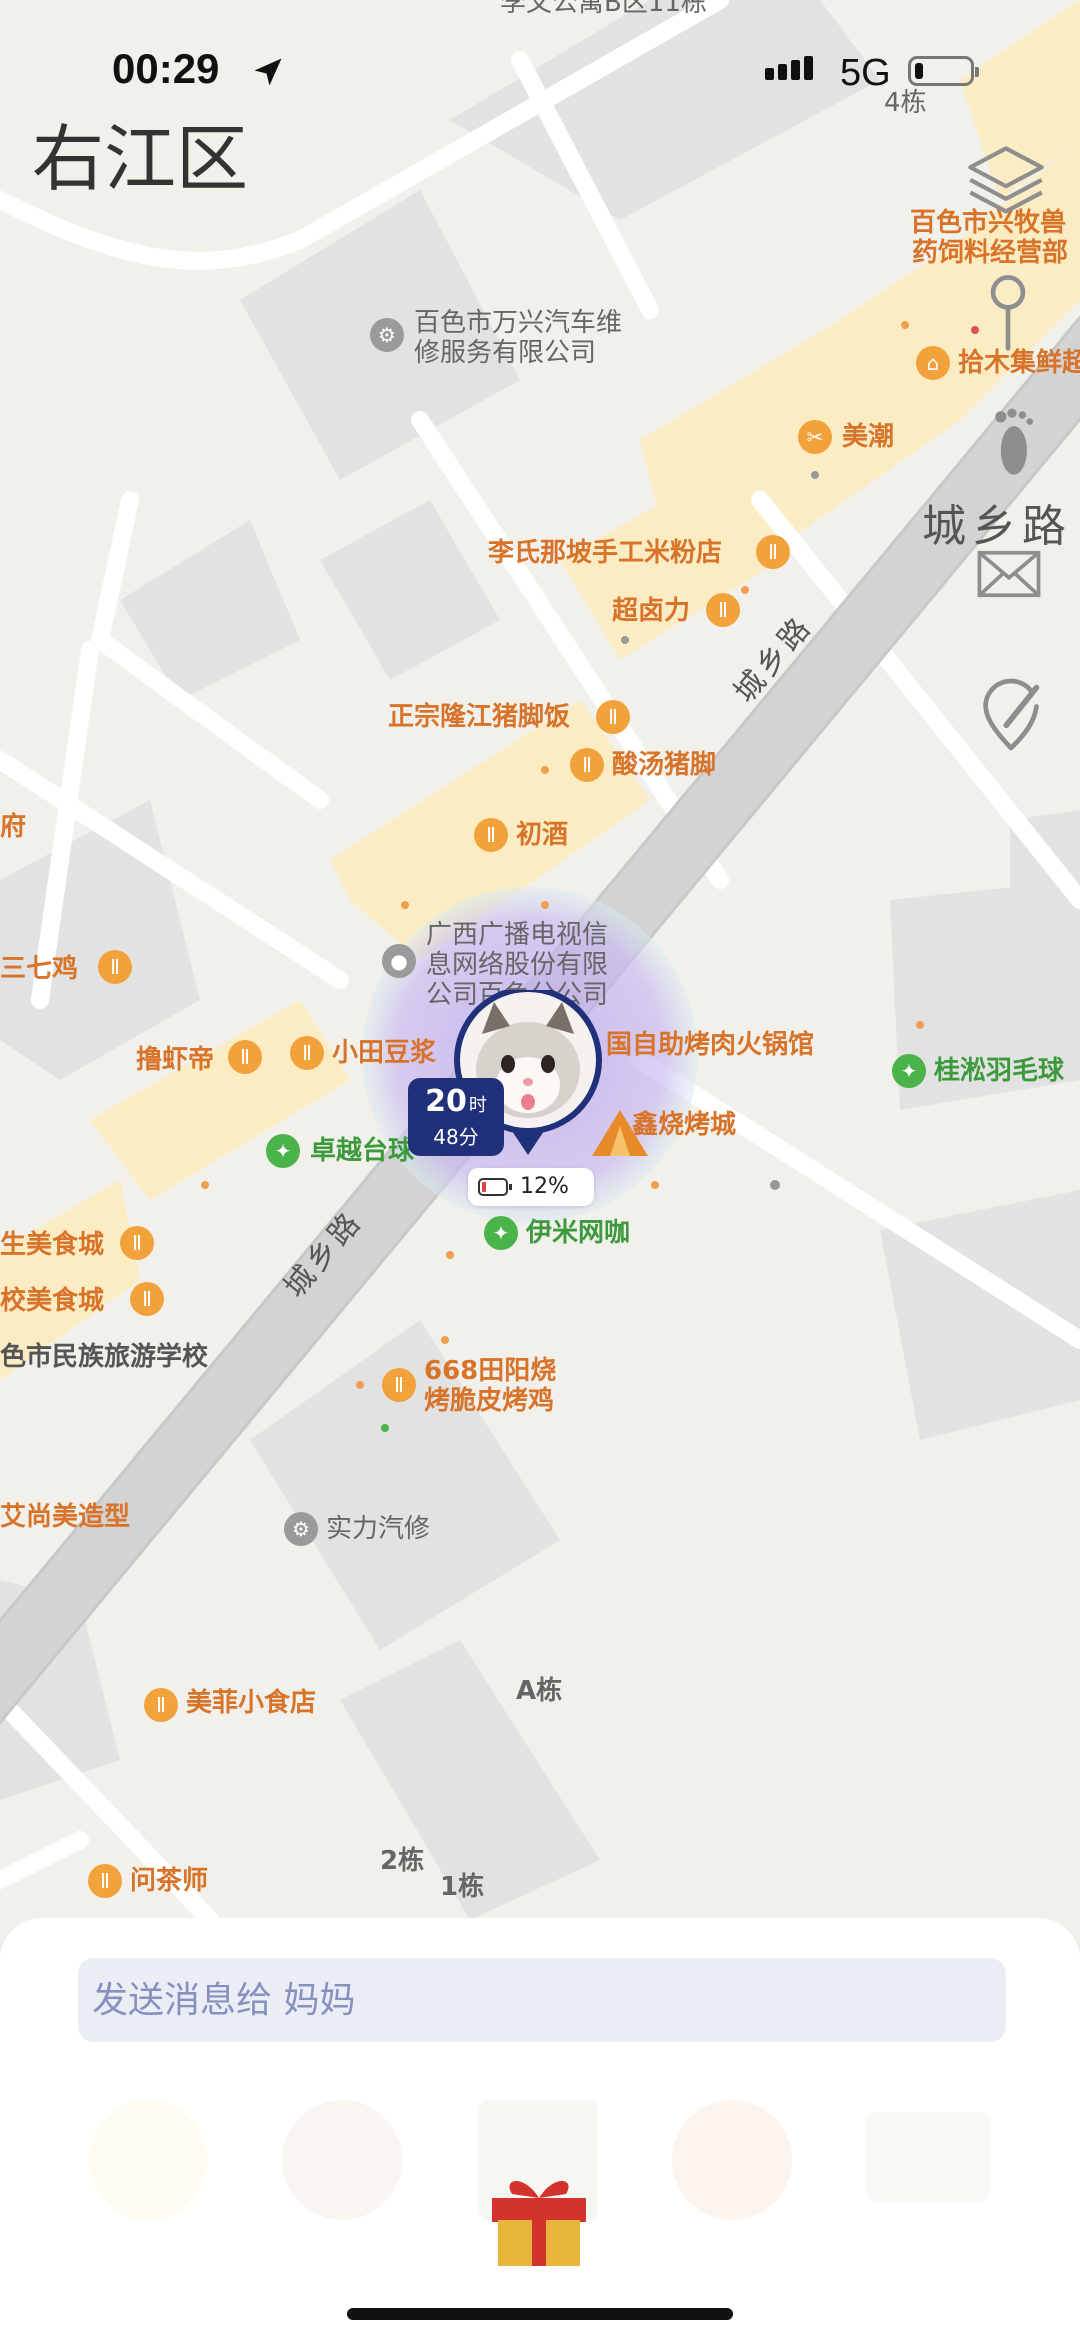 Image resolution: width=1080 pixels, height=2341 pixels. What do you see at coordinates (13, 827) in the screenshot?
I see `poi-label: 府` at bounding box center [13, 827].